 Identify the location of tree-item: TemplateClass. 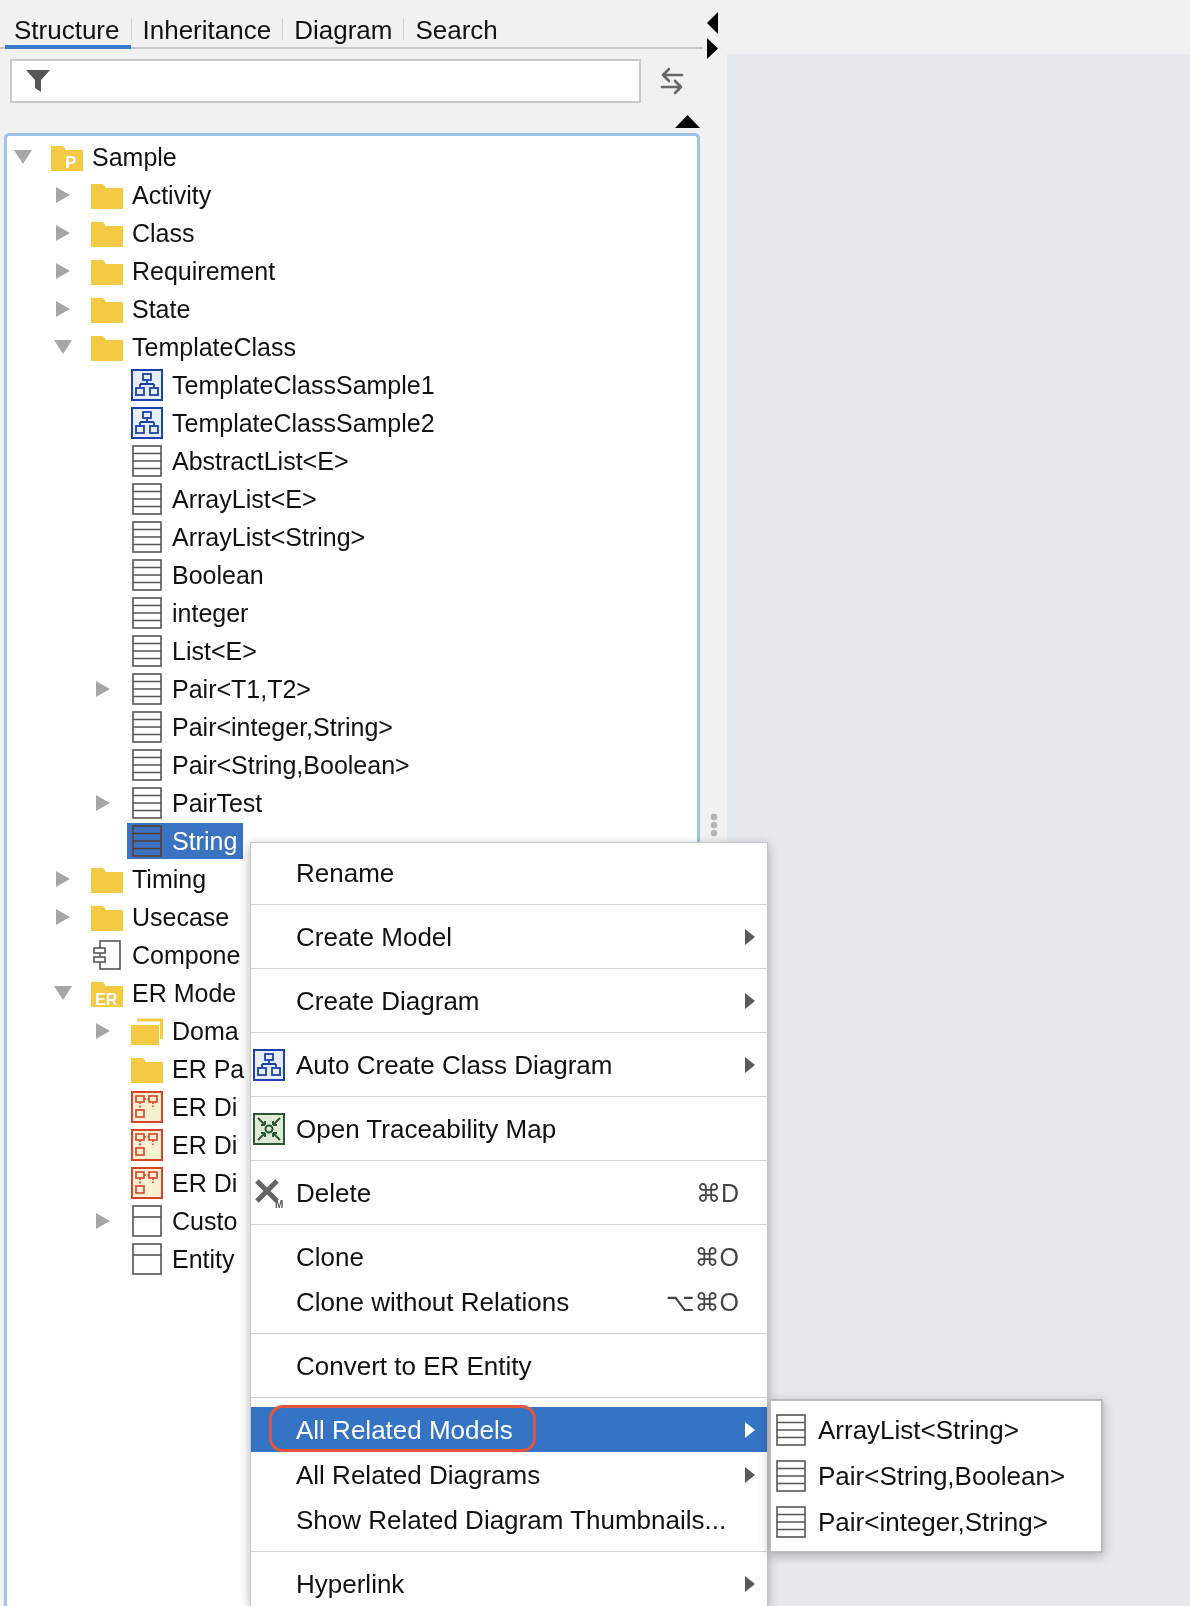
(194, 347).